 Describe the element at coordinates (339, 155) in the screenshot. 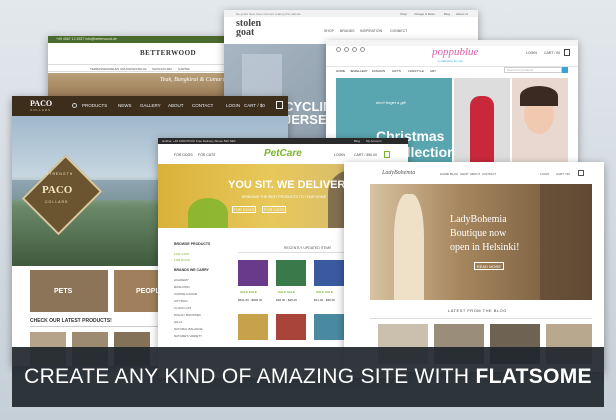

I see `petcare-login-link: LOGIN` at that location.